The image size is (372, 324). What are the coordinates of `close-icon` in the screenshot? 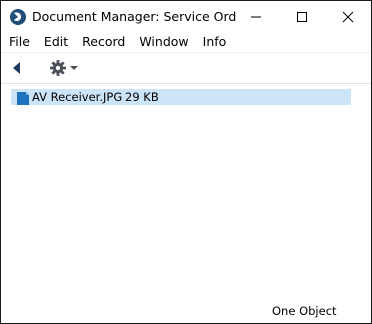 It's located at (348, 16).